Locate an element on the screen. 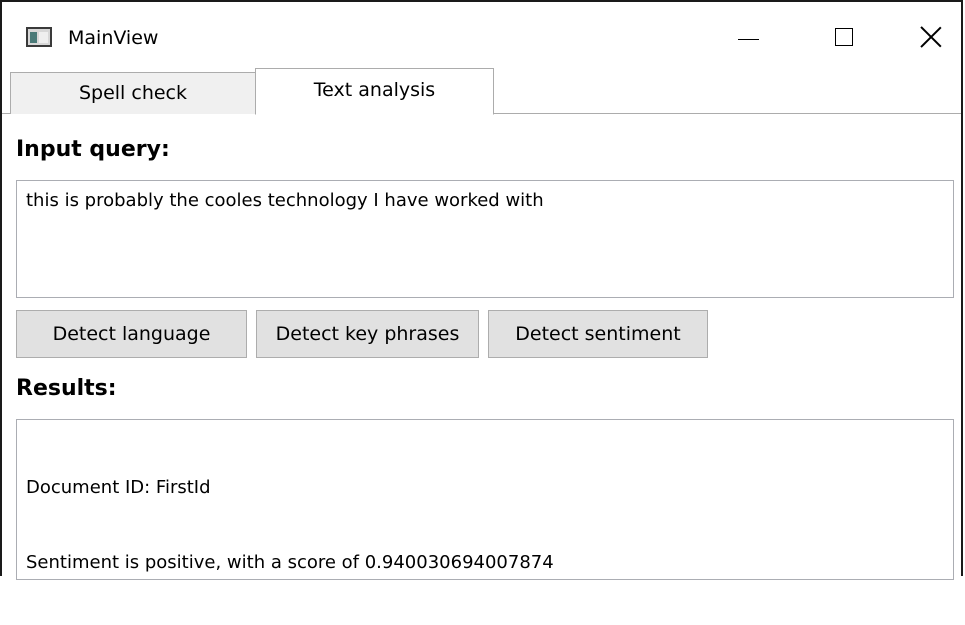 This screenshot has width=965, height=625. tab-text-analysis: Text analysis is located at coordinates (374, 91).